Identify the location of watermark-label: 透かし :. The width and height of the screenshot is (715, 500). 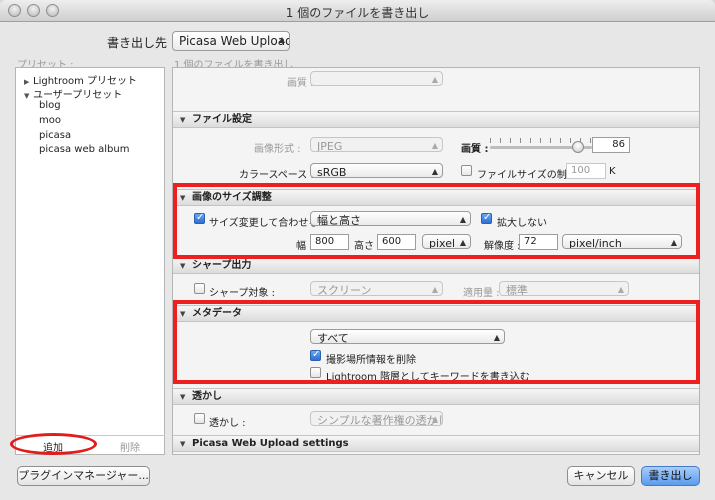
(227, 423).